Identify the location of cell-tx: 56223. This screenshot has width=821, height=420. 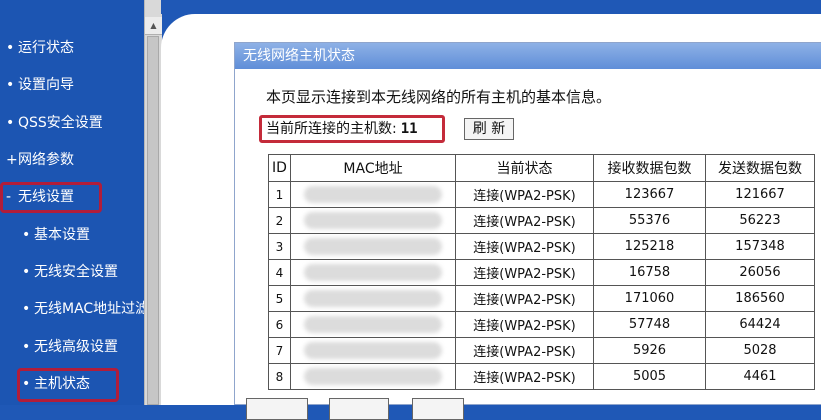
(760, 220).